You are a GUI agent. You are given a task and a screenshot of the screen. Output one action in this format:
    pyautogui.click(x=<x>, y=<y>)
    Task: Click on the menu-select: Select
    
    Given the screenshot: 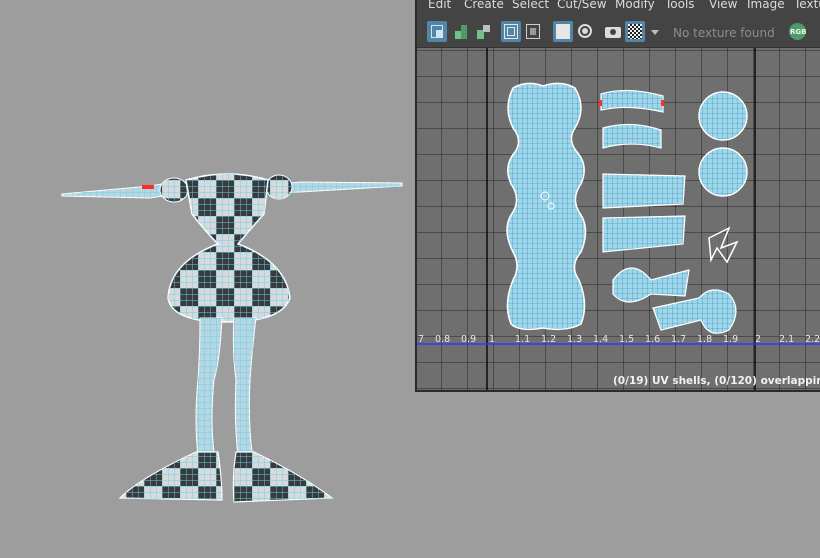 What is the action you would take?
    pyautogui.click(x=530, y=5)
    